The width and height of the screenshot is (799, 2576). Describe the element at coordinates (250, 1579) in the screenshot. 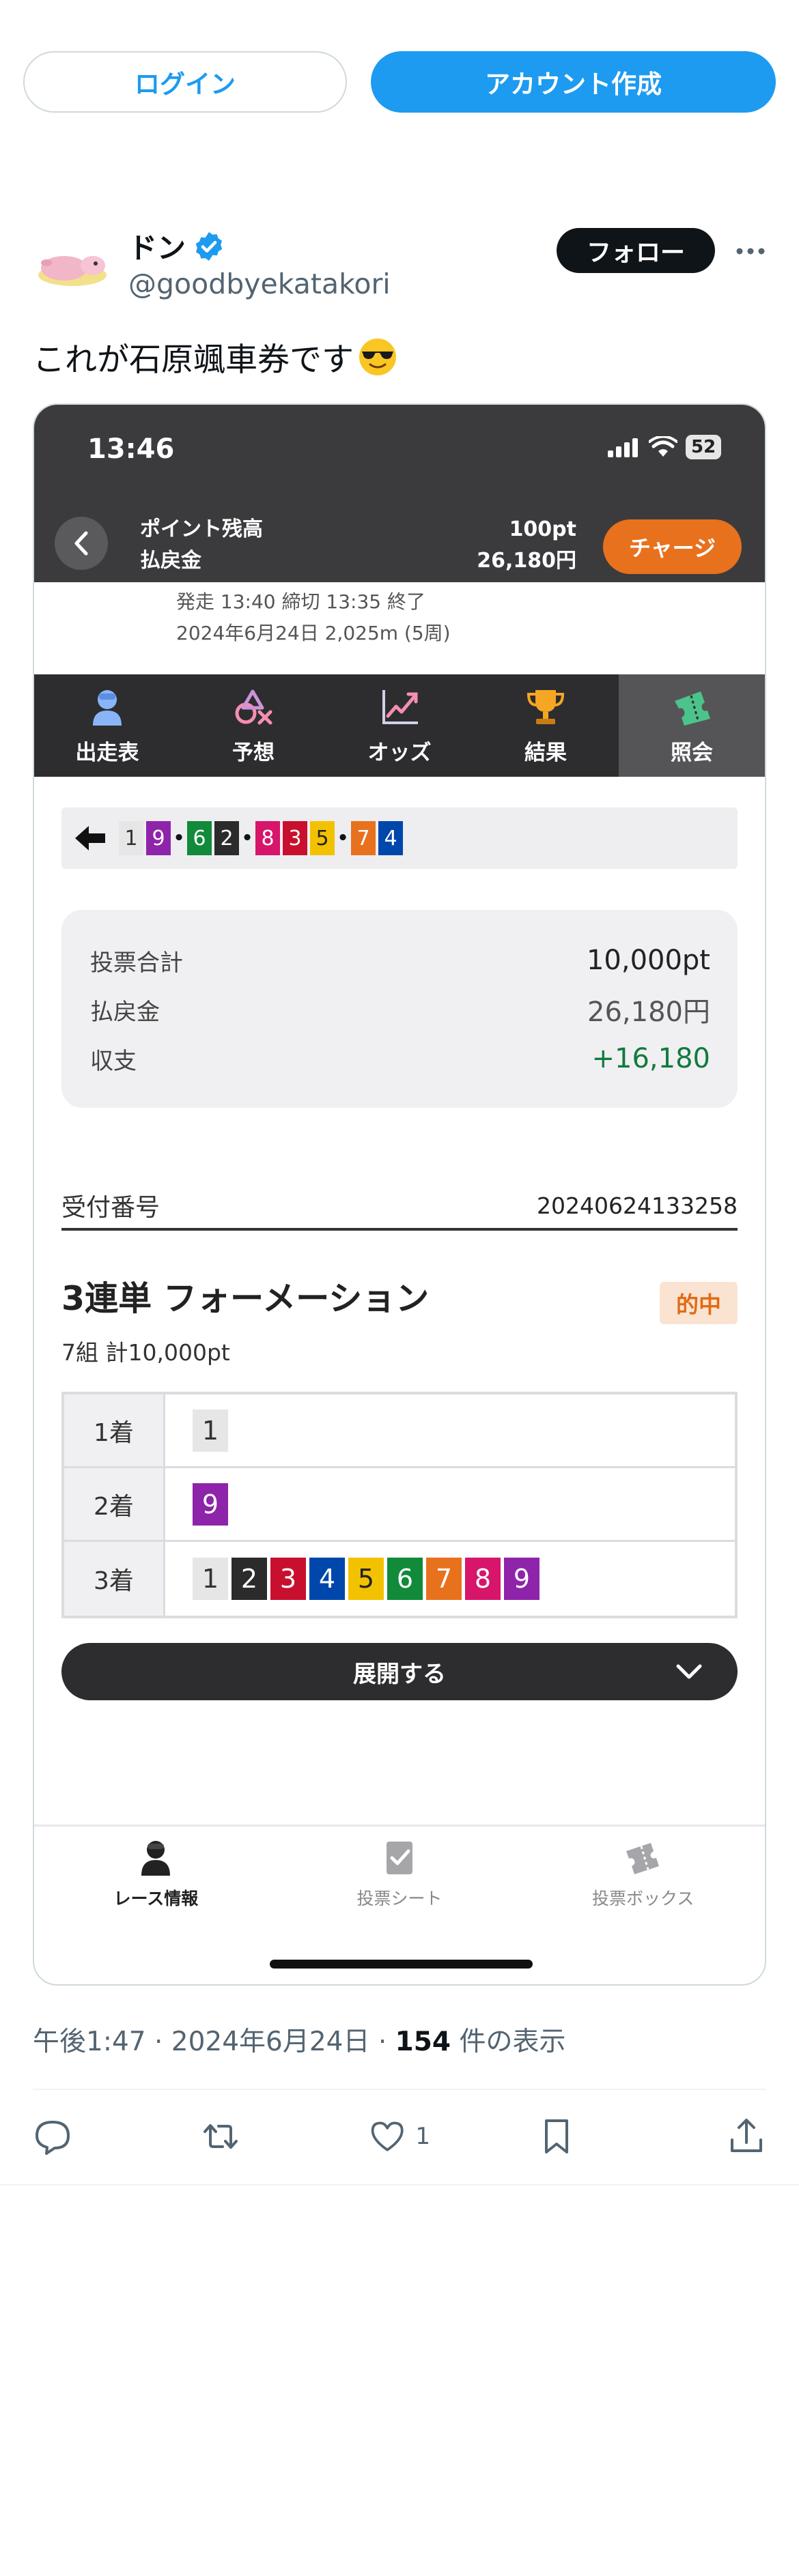

I see `bike-number: 2` at that location.